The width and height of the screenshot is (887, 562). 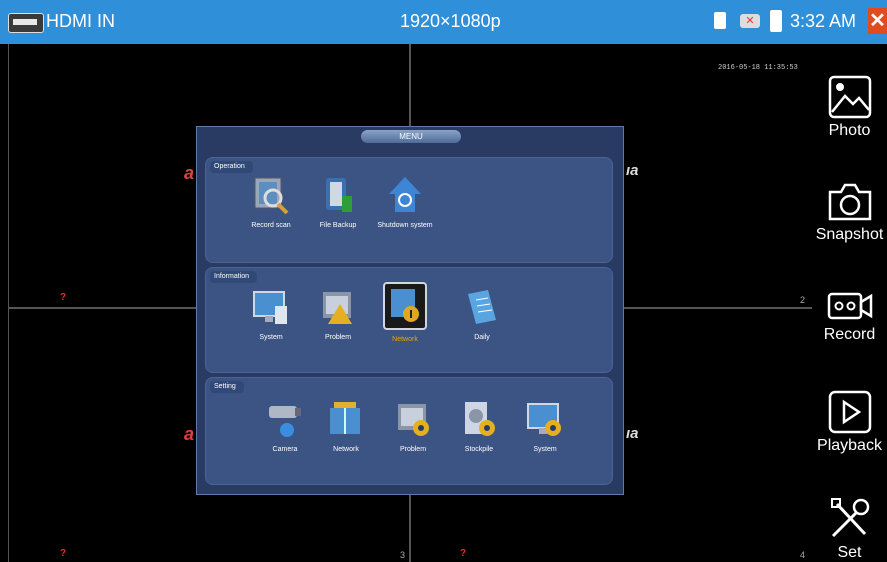 I want to click on menu-item-camera: Camera, so click(x=285, y=425).